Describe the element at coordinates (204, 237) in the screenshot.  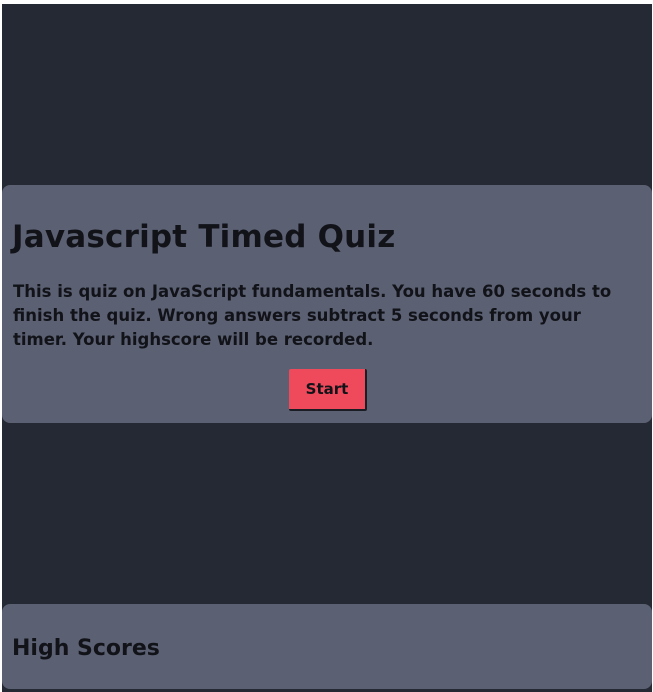
I see `quiz-title: Javascript Timed Quiz` at that location.